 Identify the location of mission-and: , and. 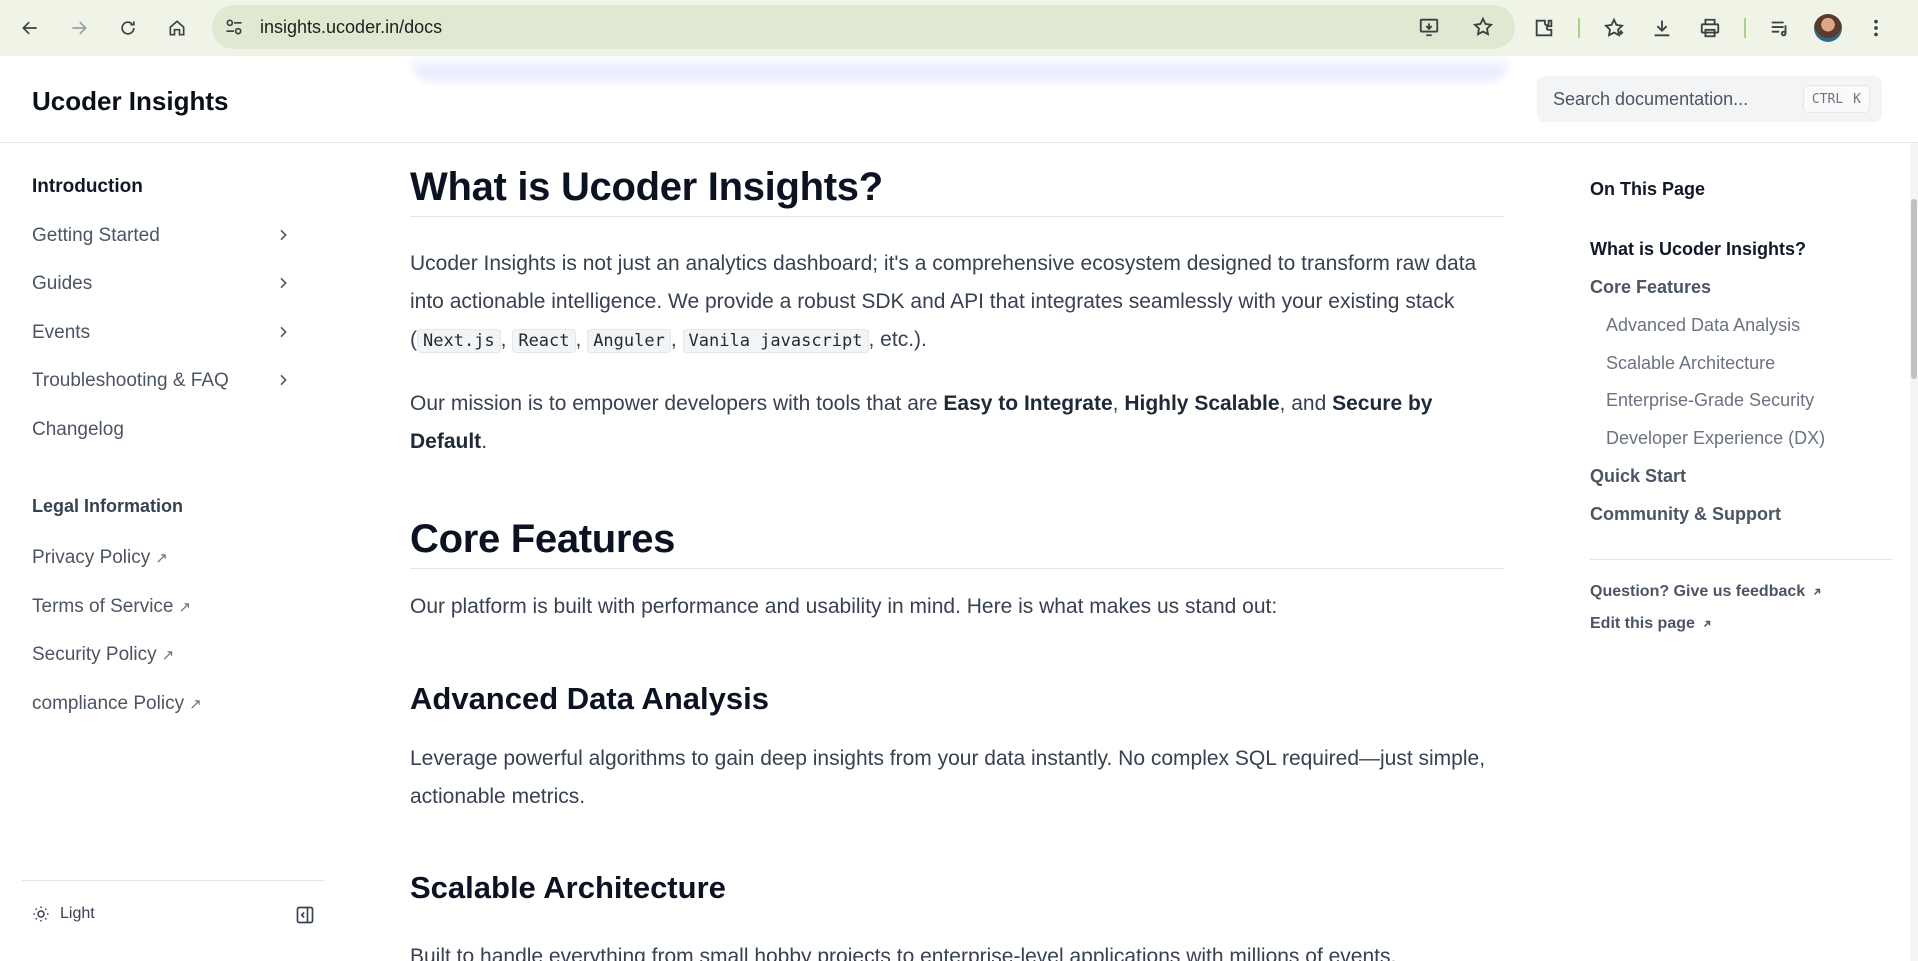
(1306, 403).